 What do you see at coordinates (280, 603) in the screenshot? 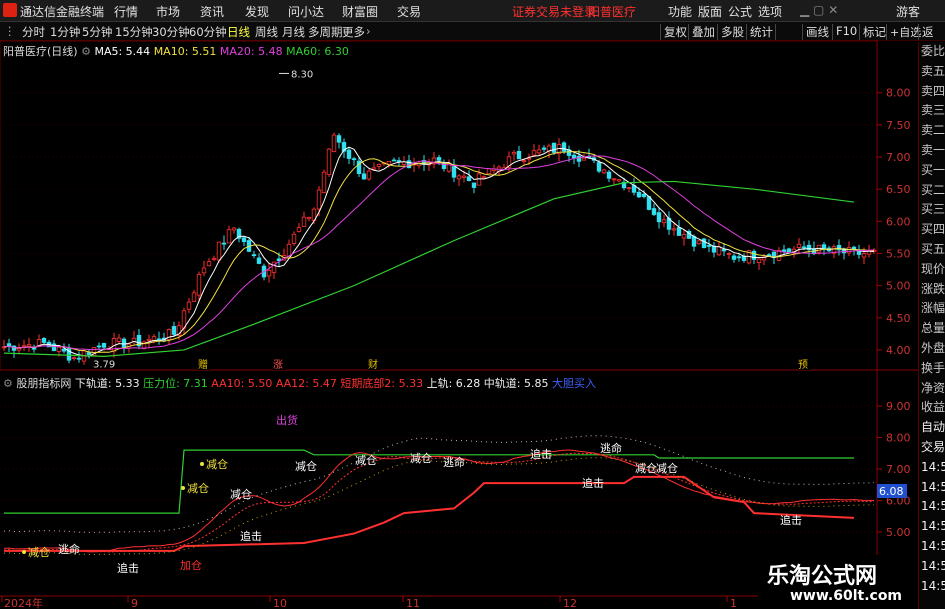
I see `x-axis-label: 10` at bounding box center [280, 603].